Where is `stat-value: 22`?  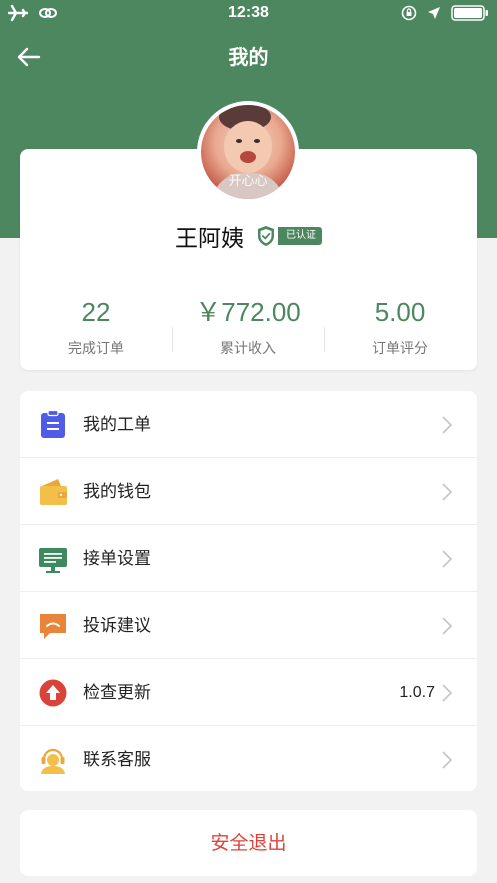
stat-value: 22 is located at coordinates (96, 312).